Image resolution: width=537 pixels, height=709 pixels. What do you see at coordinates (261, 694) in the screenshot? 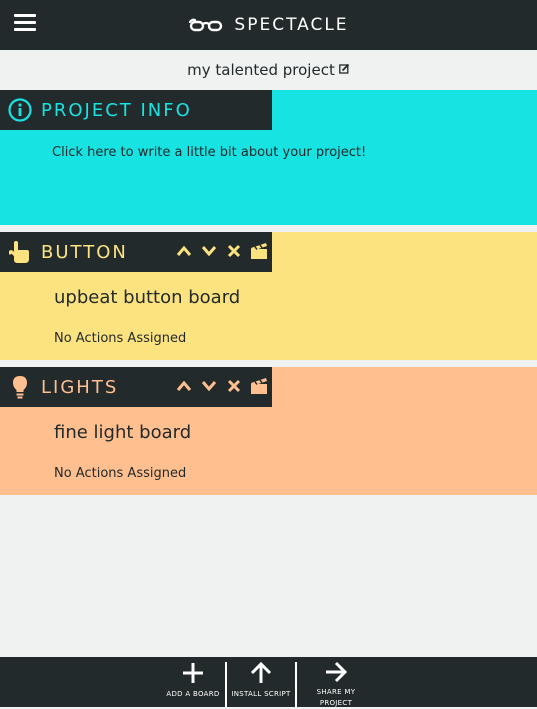
I see `install-script-label: INSTALL SCRIPT` at bounding box center [261, 694].